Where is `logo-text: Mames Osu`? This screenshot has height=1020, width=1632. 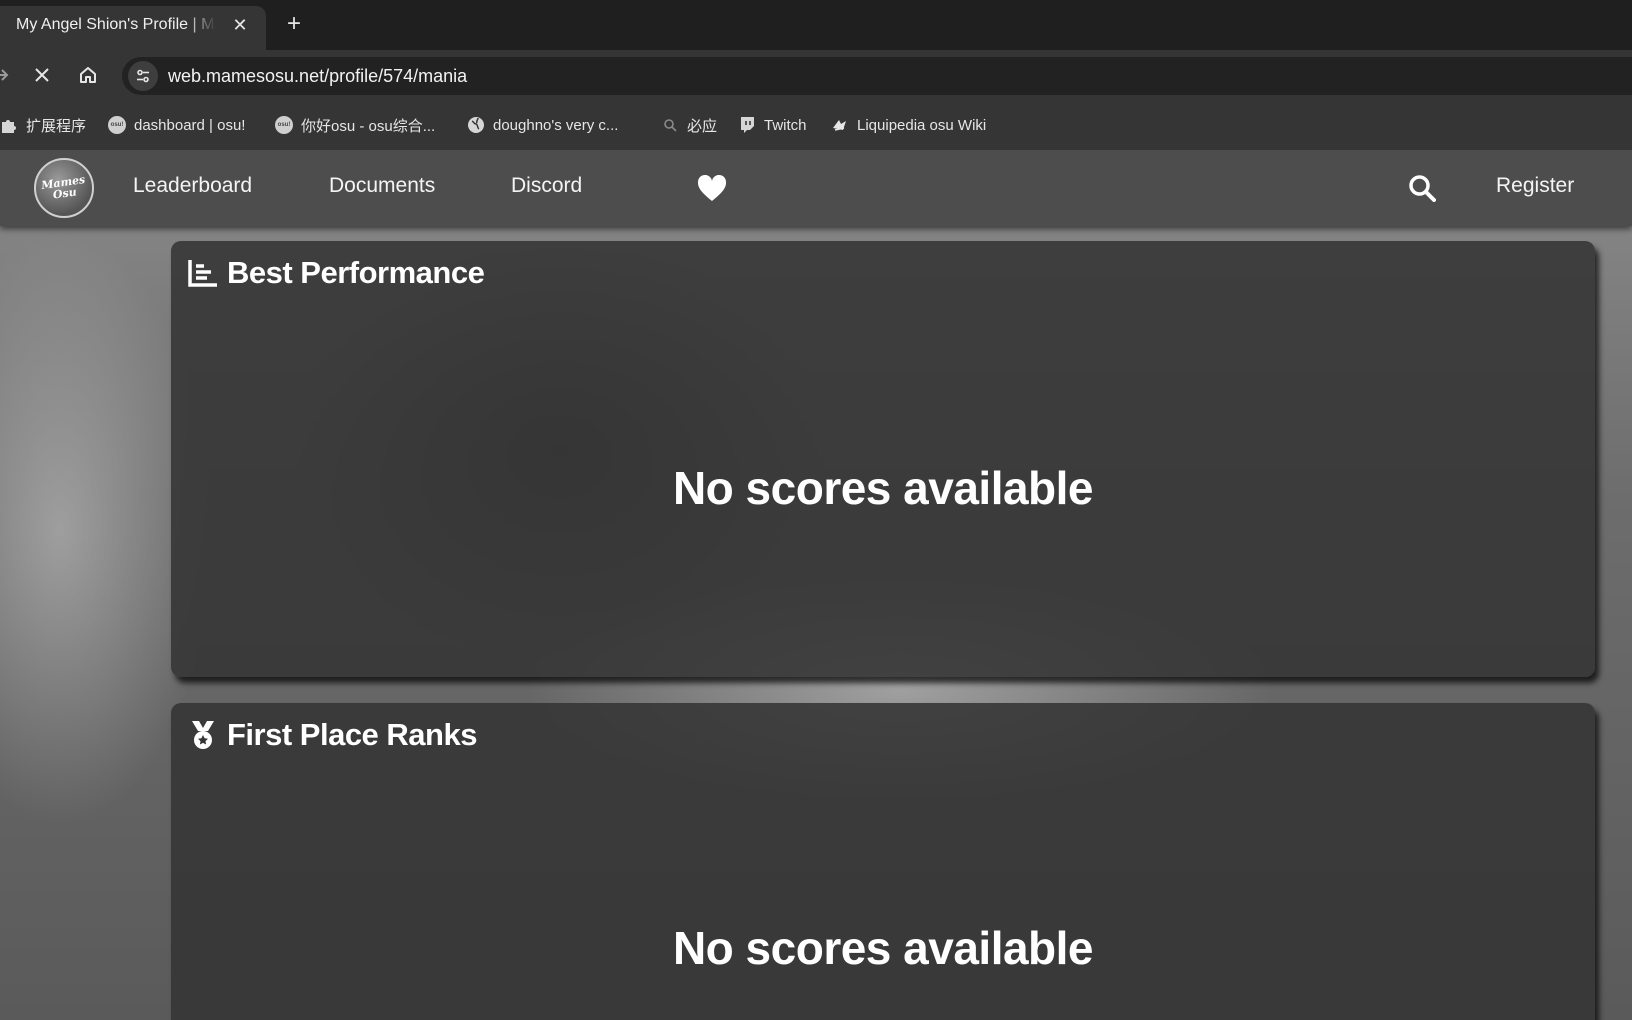 logo-text: Mames Osu is located at coordinates (63, 187).